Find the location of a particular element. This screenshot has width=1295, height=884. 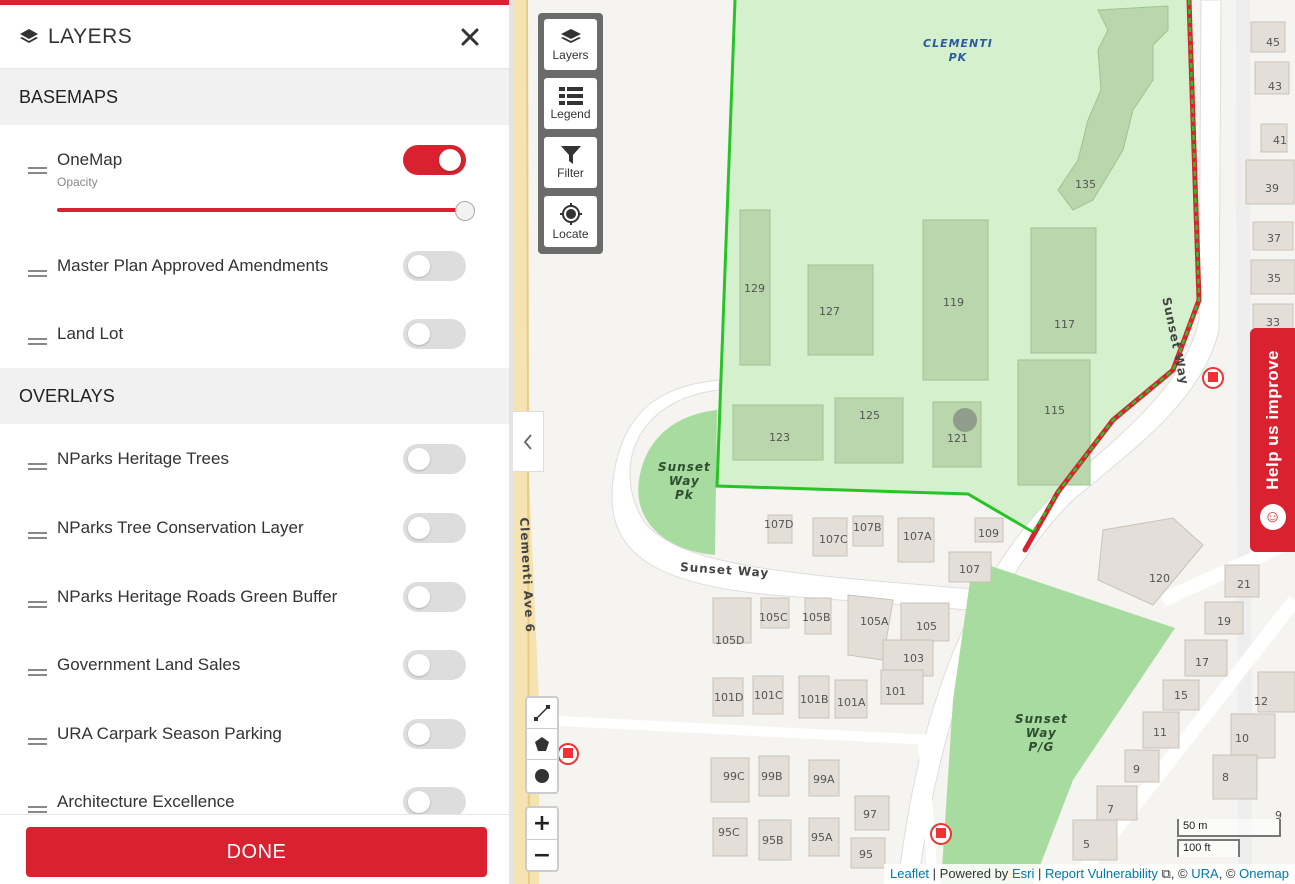

block-number-label: 123 is located at coordinates (779, 437).